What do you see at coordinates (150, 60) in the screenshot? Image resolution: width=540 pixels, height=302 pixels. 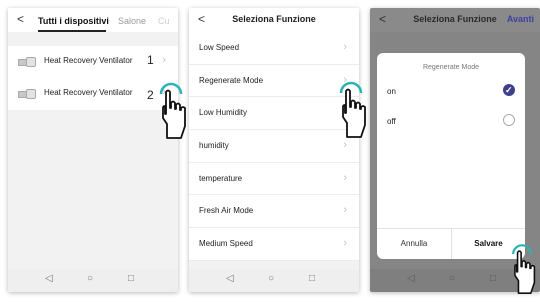 I see `device-number-1: 1` at bounding box center [150, 60].